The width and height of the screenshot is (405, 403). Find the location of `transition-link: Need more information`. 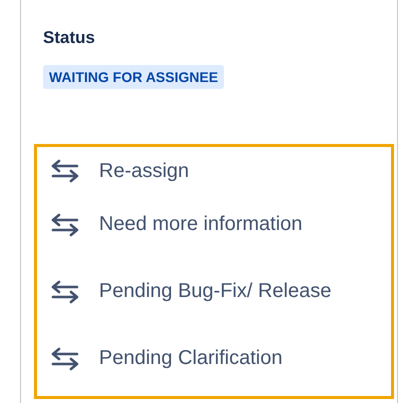

transition-link: Need more information is located at coordinates (200, 224).